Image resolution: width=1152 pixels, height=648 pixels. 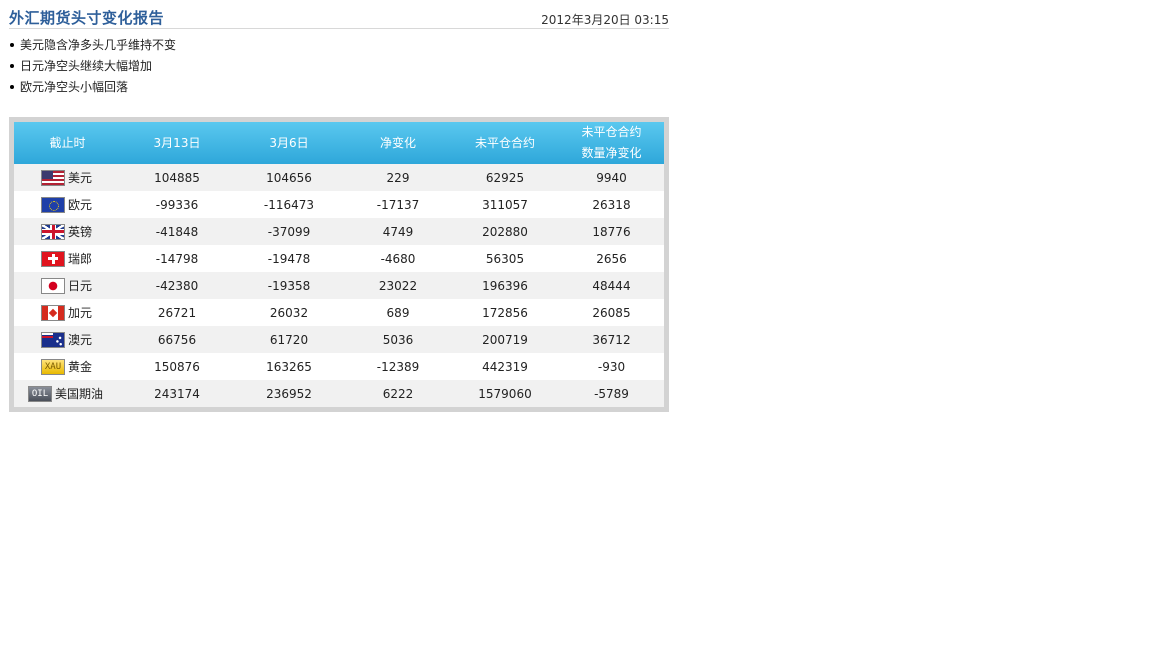 What do you see at coordinates (87, 18) in the screenshot?
I see `page-title: 外汇期货头寸变化报告` at bounding box center [87, 18].